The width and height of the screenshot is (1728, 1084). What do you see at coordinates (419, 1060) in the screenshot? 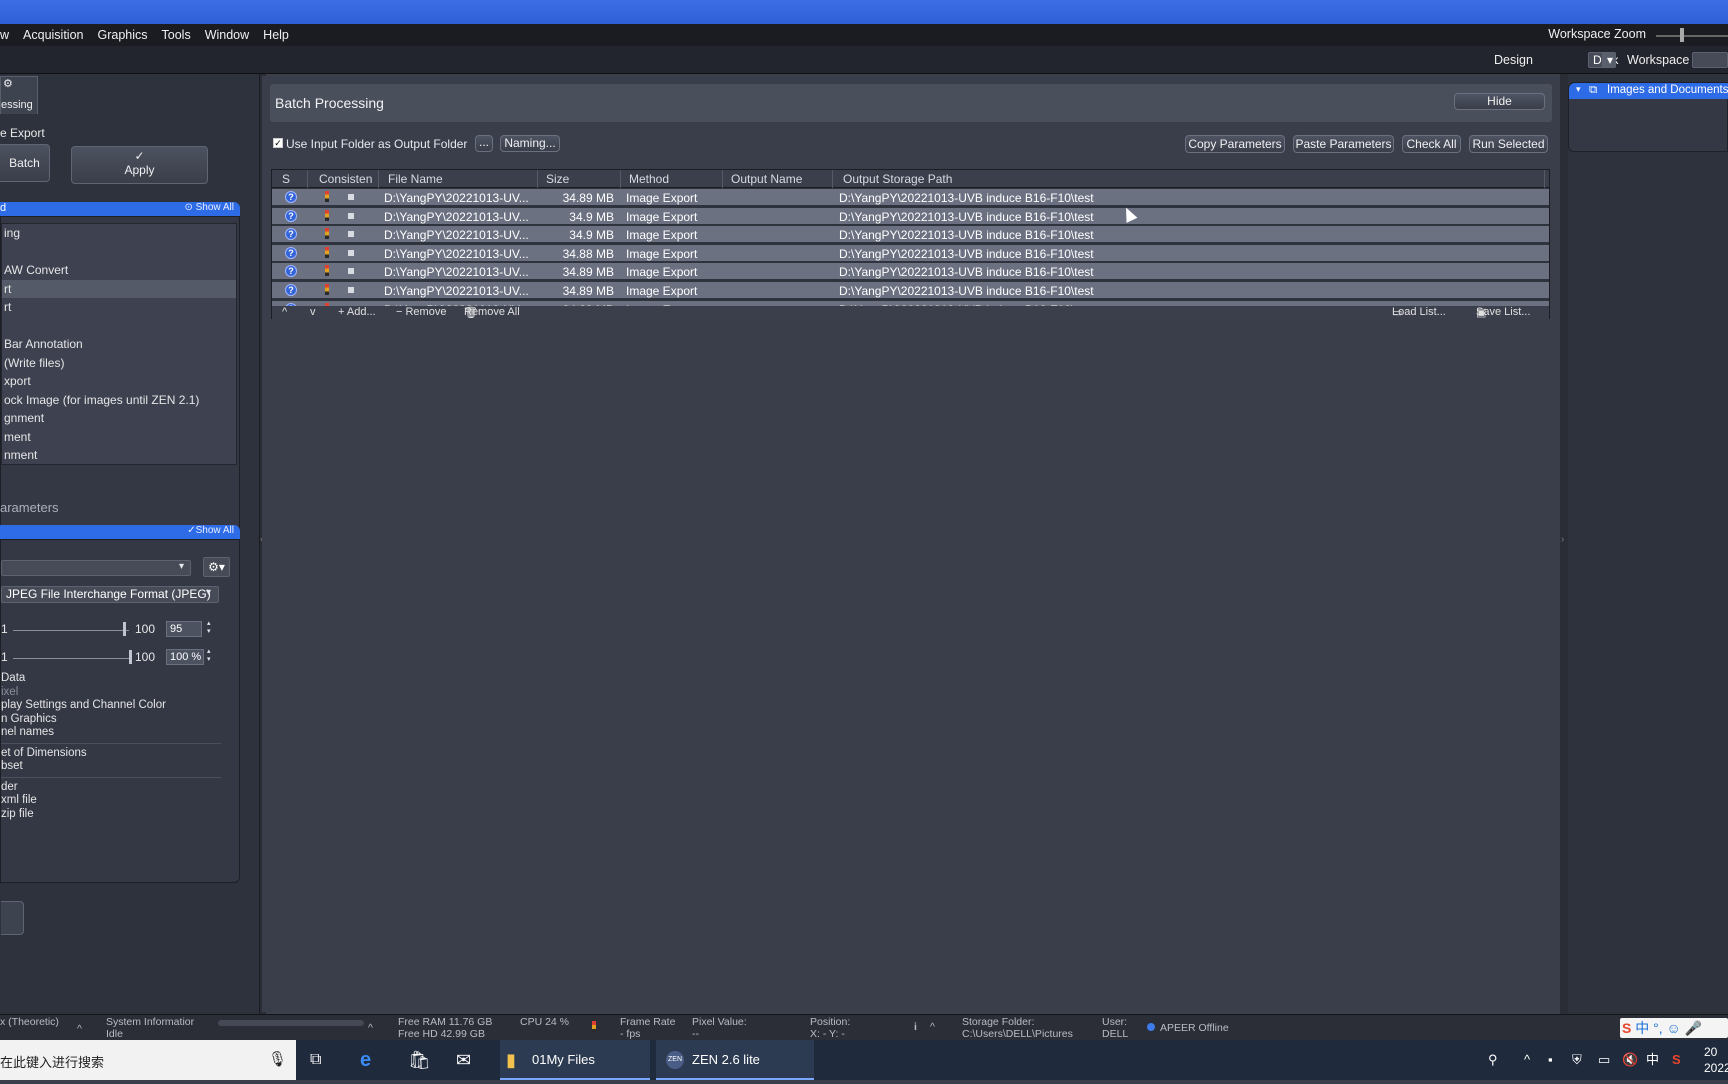
I see `store-icon: 🛍` at bounding box center [419, 1060].